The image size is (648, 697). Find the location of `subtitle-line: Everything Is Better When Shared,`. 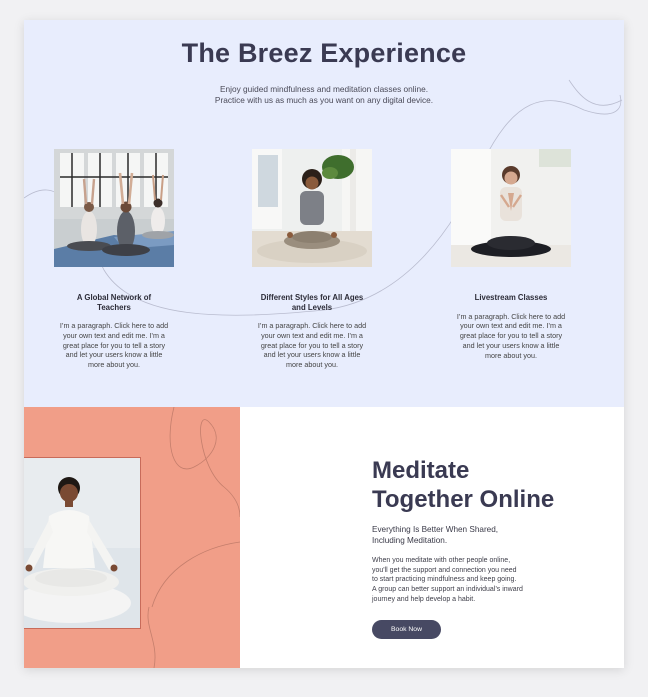

subtitle-line: Everything Is Better When Shared, is located at coordinates (435, 529).